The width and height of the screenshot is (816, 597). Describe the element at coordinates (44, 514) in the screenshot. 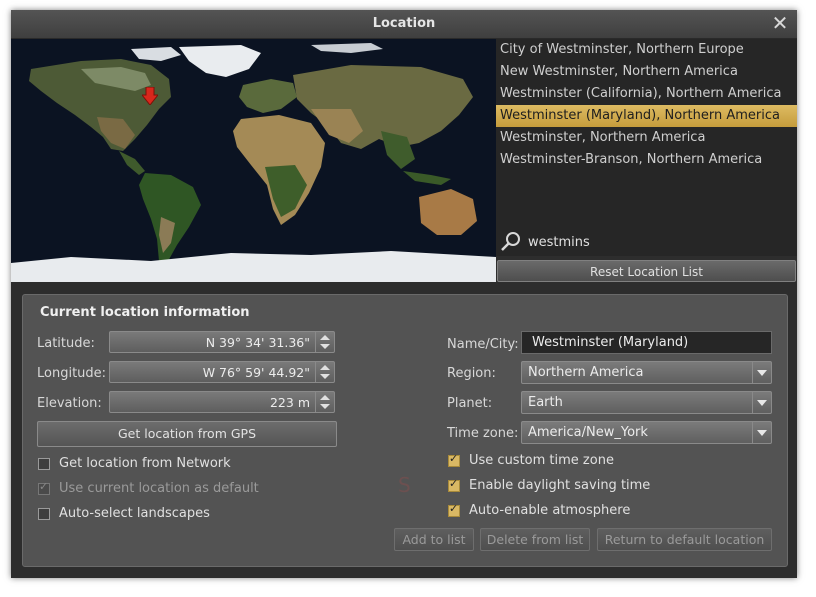

I see `auto-landscapes-checkbox` at that location.